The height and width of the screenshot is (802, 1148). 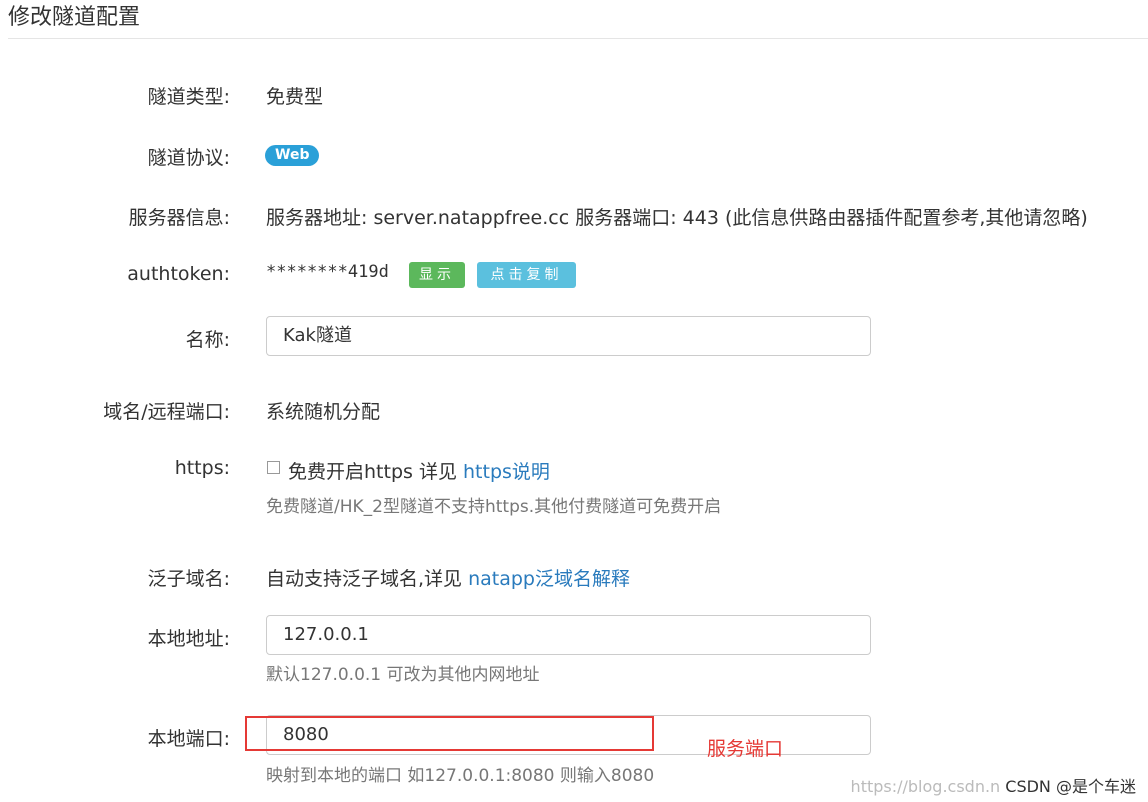 What do you see at coordinates (494, 507) in the screenshot?
I see `https-help-text: 免费隧道/HK_2型隧道不支持https.其他付费隧道可免费开启` at bounding box center [494, 507].